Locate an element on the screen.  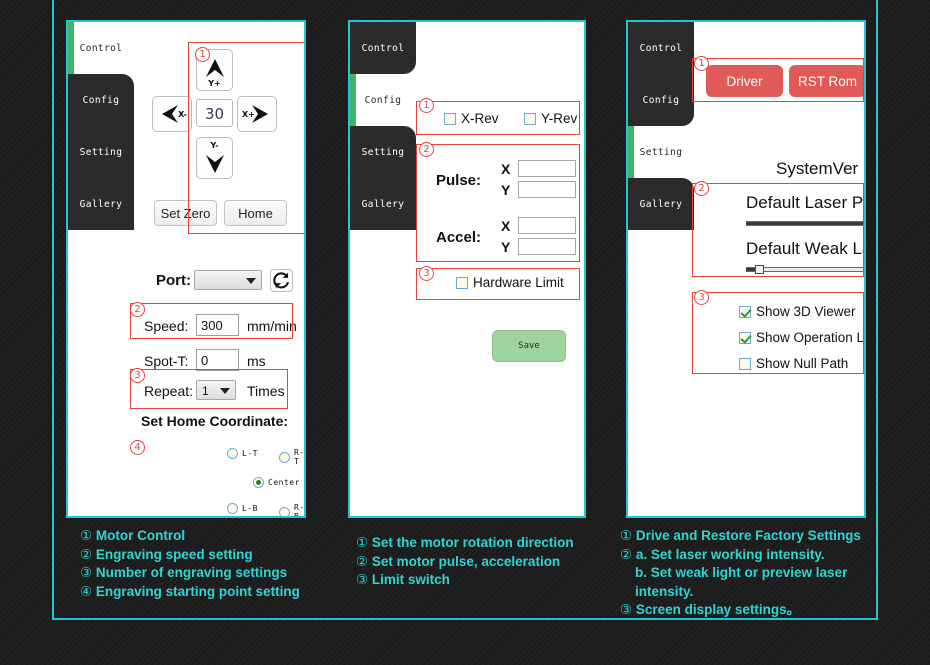
home-coord-option-label: R-T is located at coordinates (299, 457).